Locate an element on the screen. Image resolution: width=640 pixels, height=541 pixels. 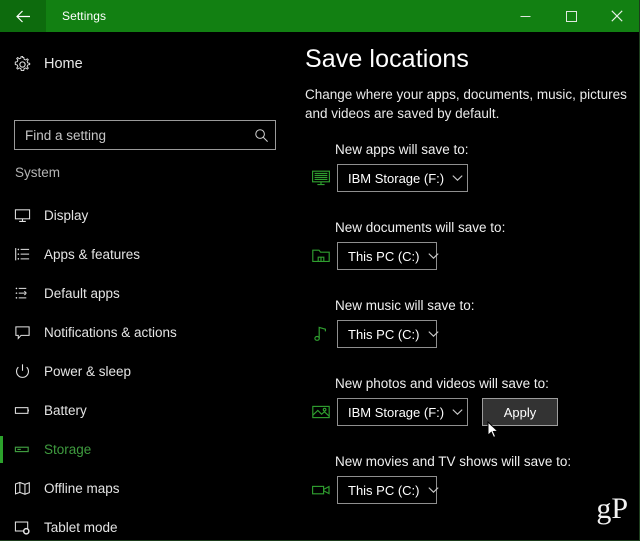
sidebar-item-offline-maps: Offline maps is located at coordinates (146, 488).